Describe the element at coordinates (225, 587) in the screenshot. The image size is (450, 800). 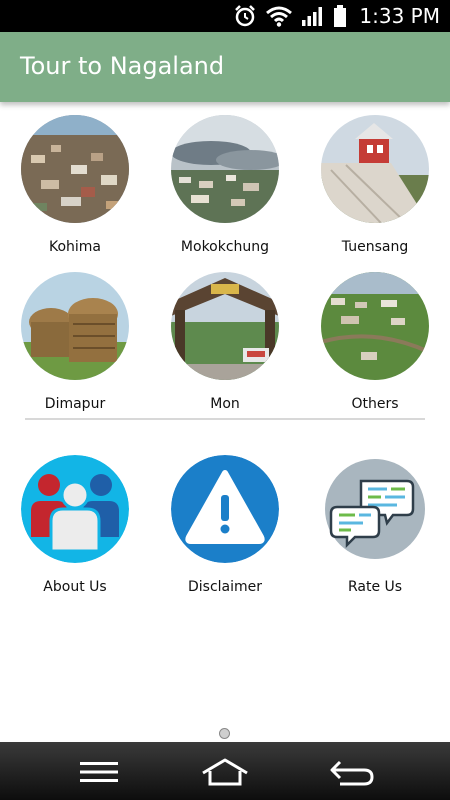
I see `disclaimer-label: Disclaimer` at that location.